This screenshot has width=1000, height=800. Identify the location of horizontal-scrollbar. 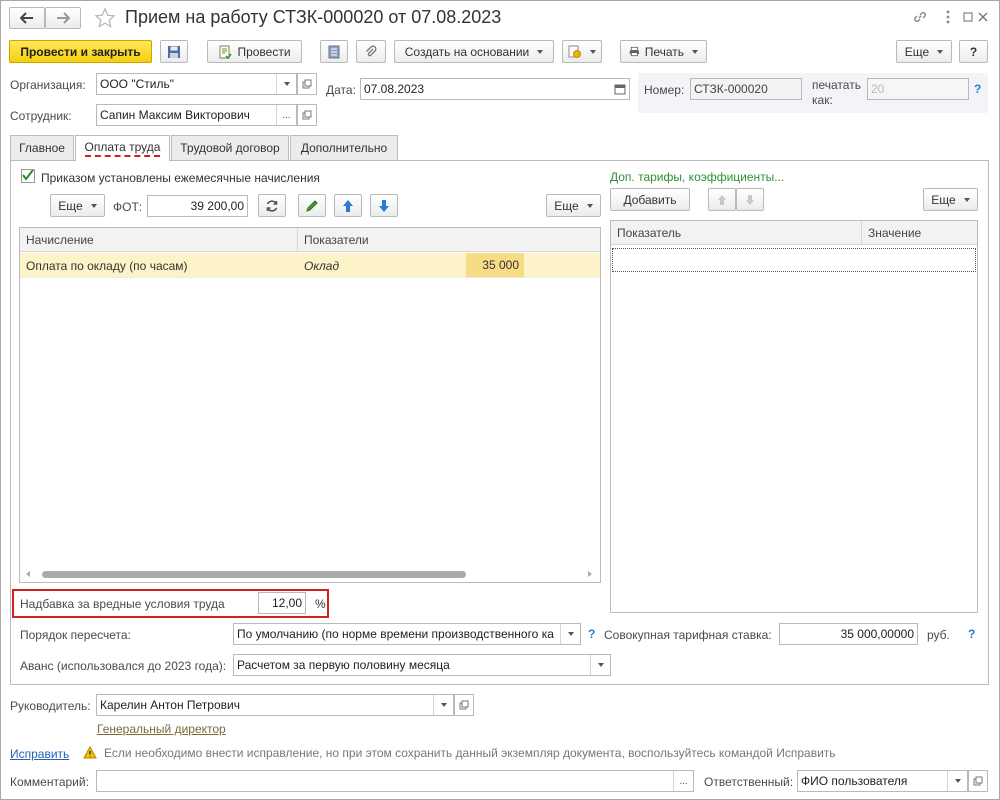
(310, 574).